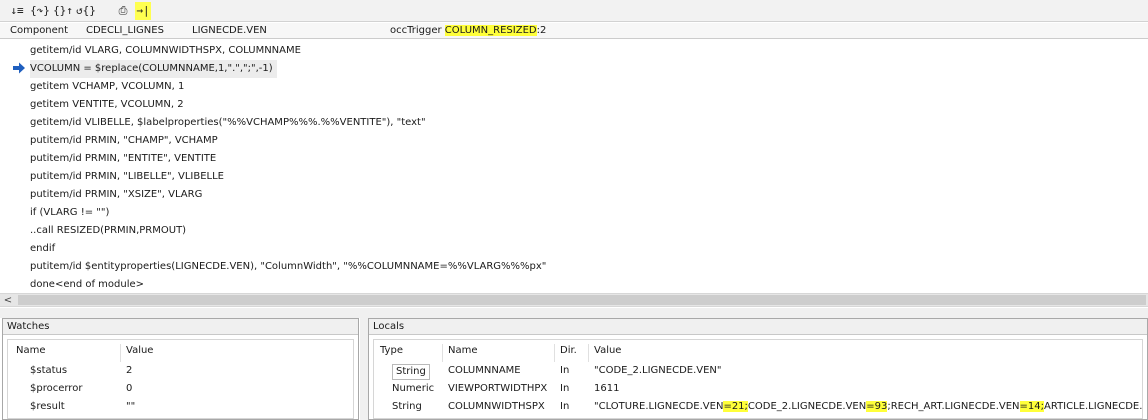 Image resolution: width=1148 pixels, height=420 pixels. Describe the element at coordinates (758, 327) in the screenshot. I see `locals-title: Locals` at that location.